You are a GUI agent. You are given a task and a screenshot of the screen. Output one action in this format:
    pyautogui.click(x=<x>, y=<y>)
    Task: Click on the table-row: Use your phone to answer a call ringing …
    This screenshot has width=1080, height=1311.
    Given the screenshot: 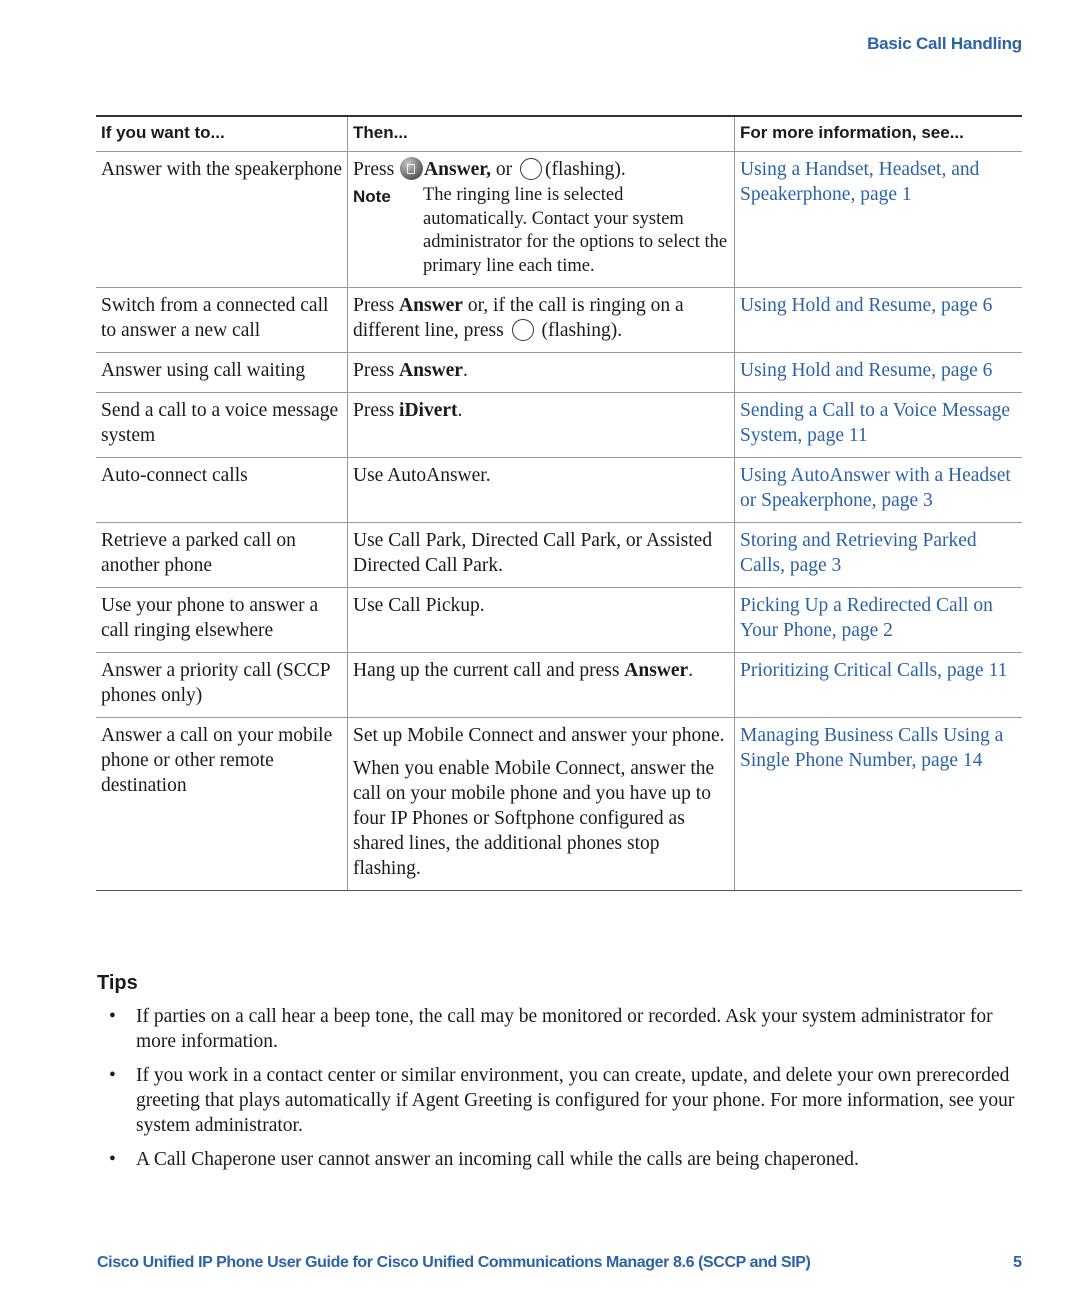 What is the action you would take?
    pyautogui.click(x=559, y=620)
    